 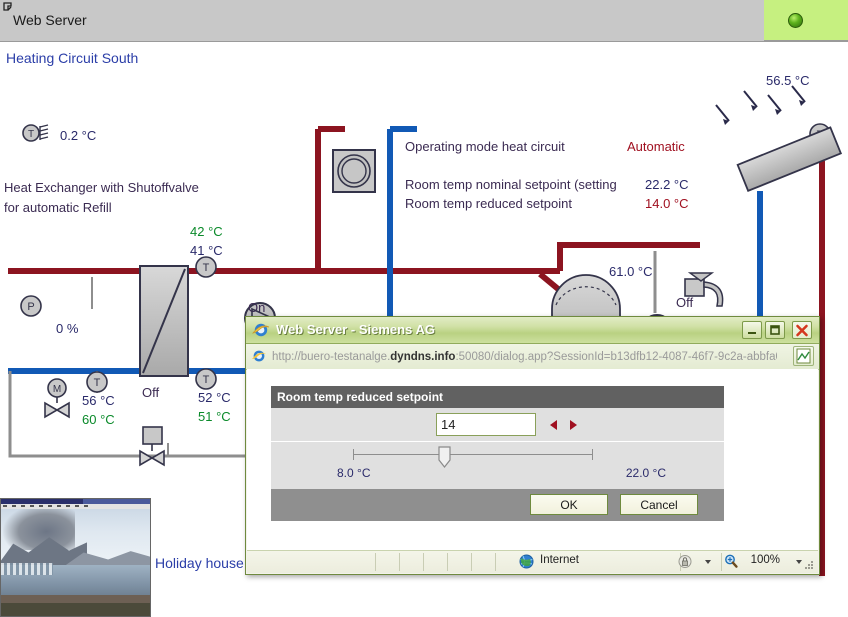 I want to click on page-icon, so click(x=259, y=356).